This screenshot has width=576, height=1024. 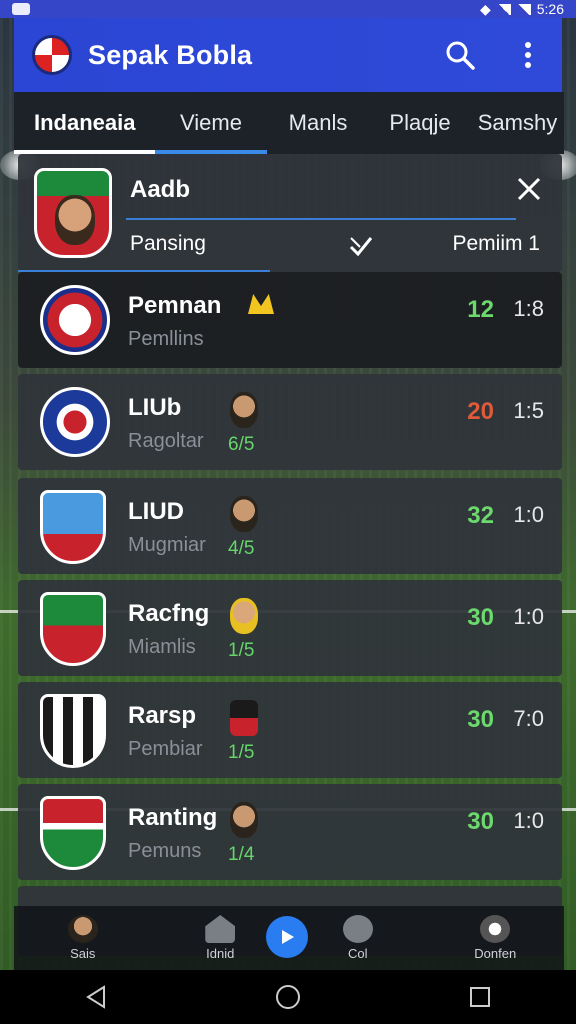 What do you see at coordinates (290, 246) in the screenshot?
I see `filter-row: Pansing Pemiim 1` at bounding box center [290, 246].